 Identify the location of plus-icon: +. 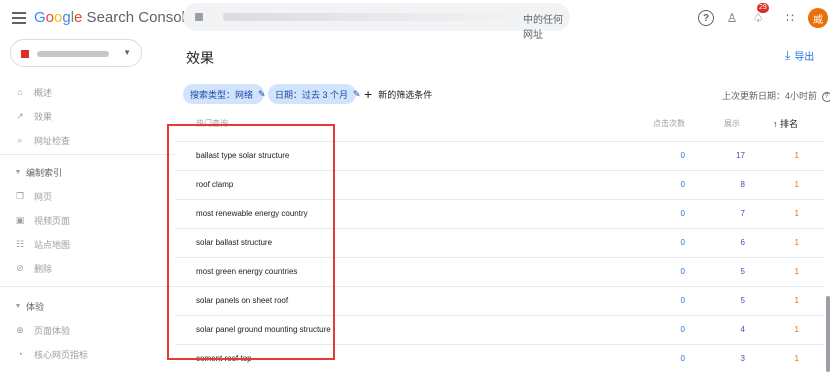
(368, 94).